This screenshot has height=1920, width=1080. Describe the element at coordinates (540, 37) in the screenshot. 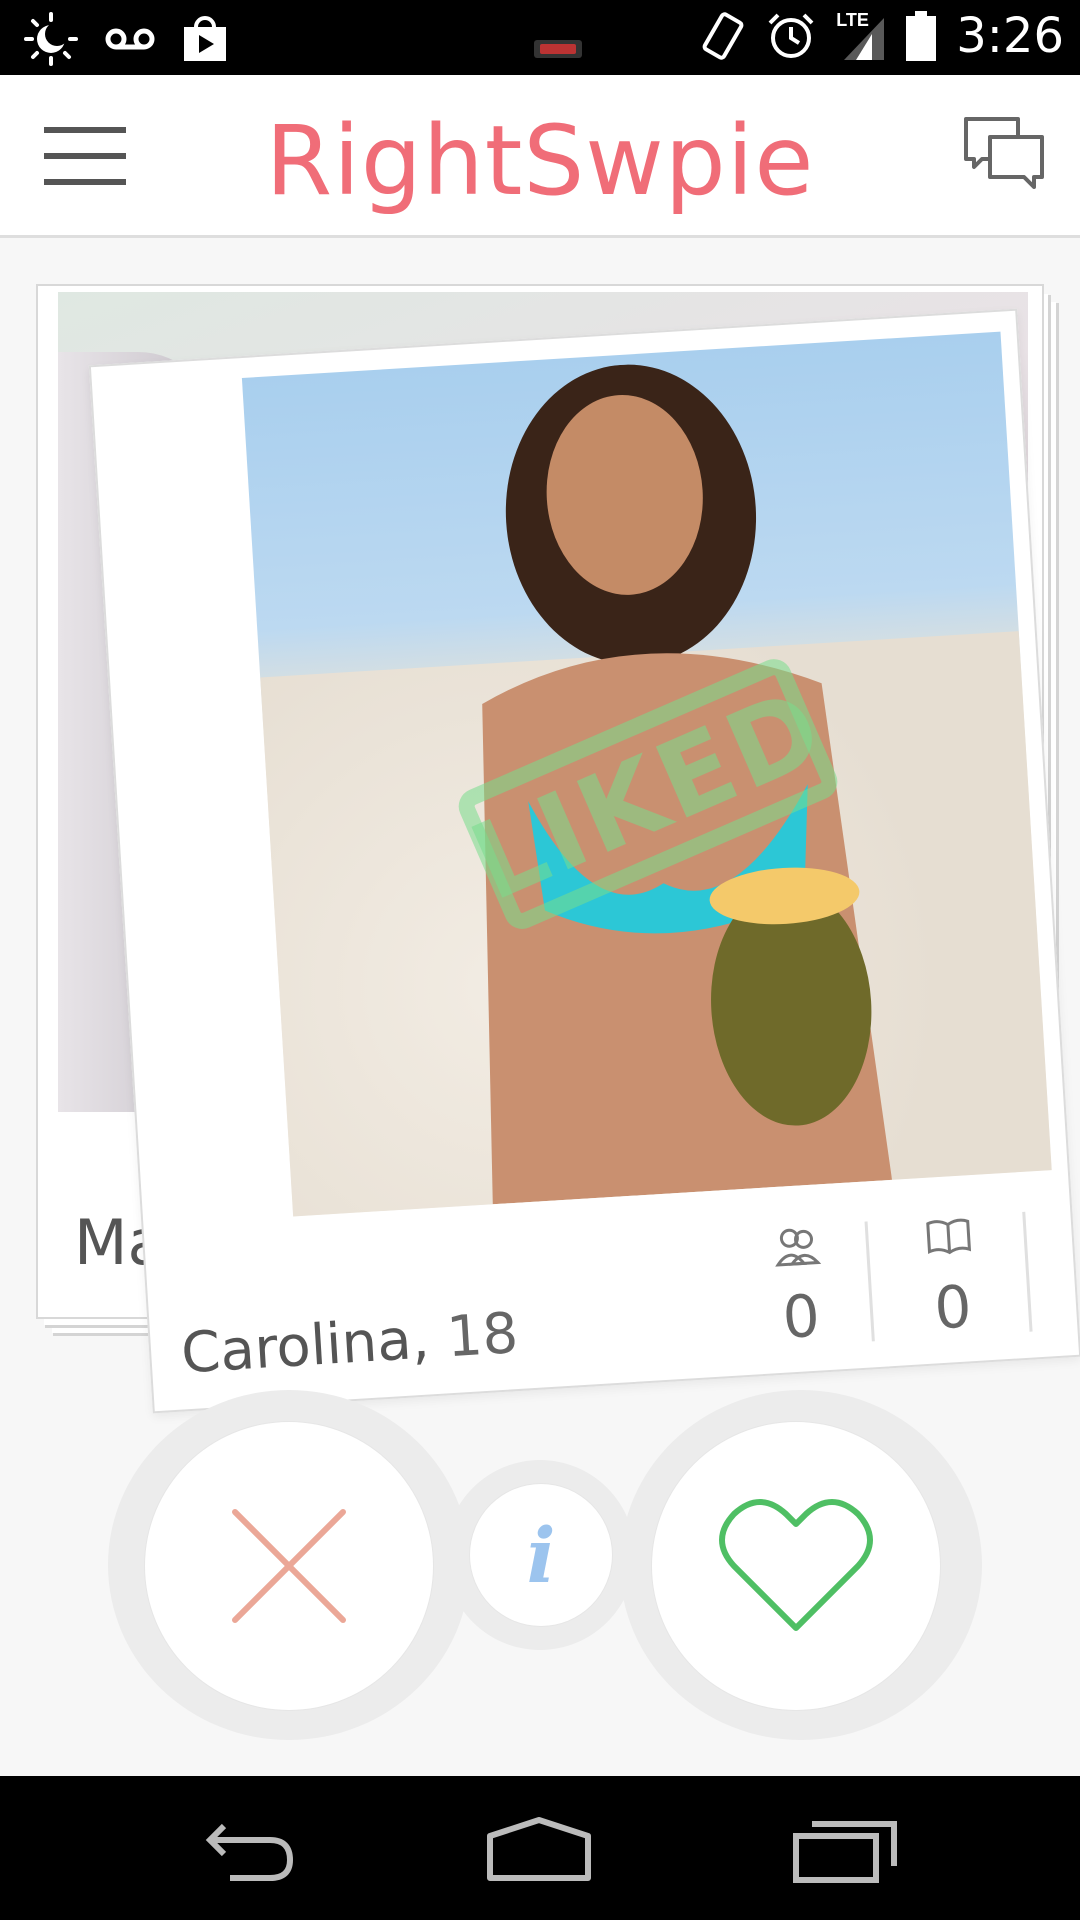

I see `status-bar: LTE 3:26` at that location.